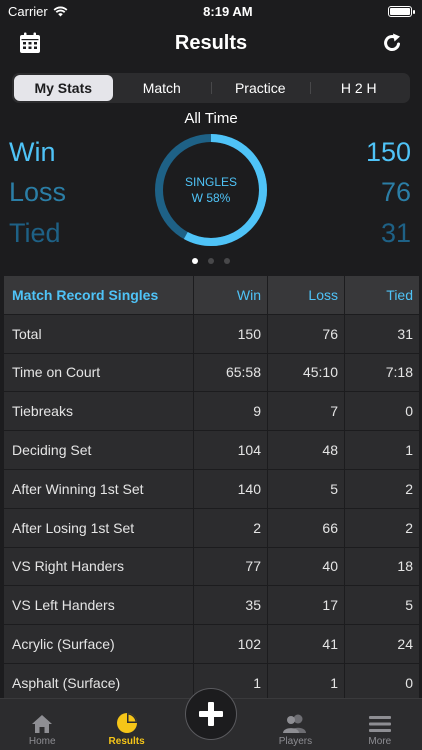  I want to click on row-win: 77, so click(230, 566).